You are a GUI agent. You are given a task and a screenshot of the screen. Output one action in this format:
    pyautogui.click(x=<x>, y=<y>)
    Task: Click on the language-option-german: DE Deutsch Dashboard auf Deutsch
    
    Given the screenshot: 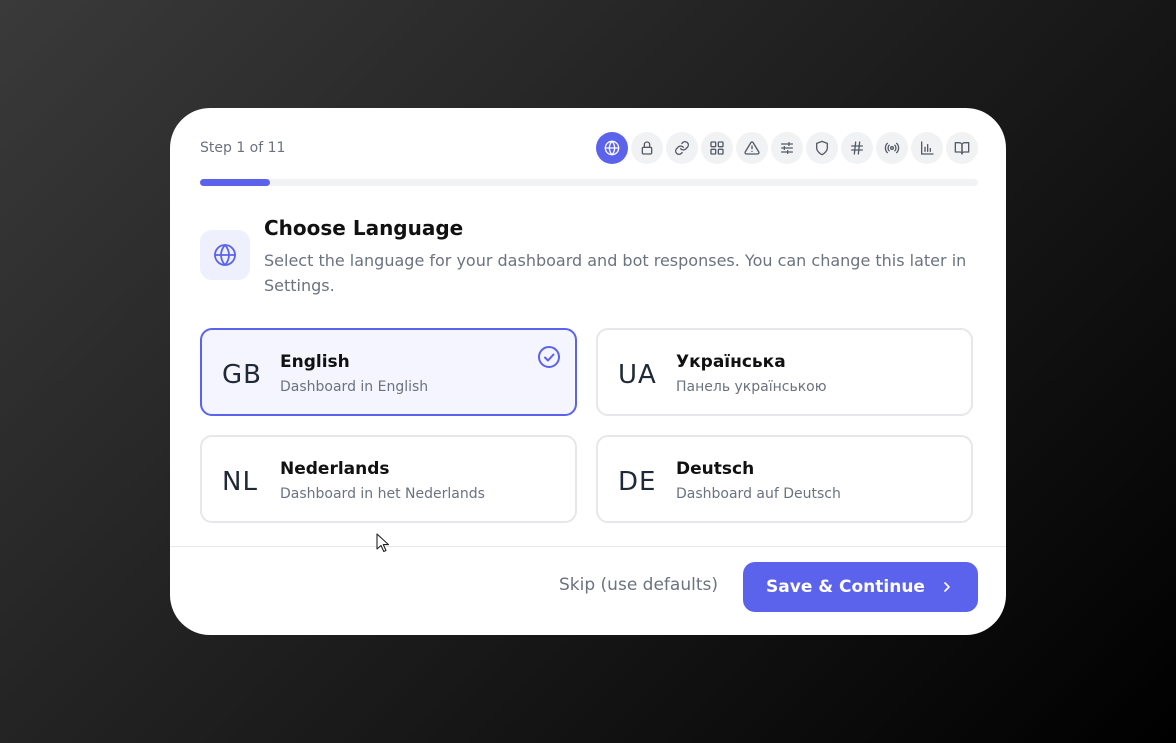 What is the action you would take?
    pyautogui.click(x=784, y=479)
    